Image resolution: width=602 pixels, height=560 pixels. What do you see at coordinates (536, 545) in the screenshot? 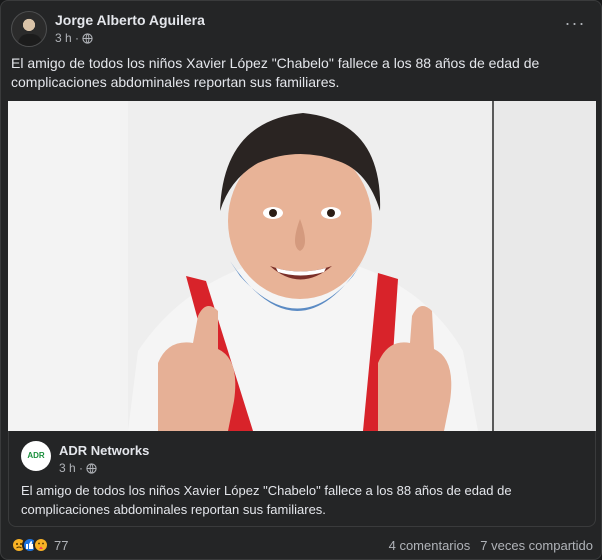
I see `shares-count: 7 veces compartido` at bounding box center [536, 545].